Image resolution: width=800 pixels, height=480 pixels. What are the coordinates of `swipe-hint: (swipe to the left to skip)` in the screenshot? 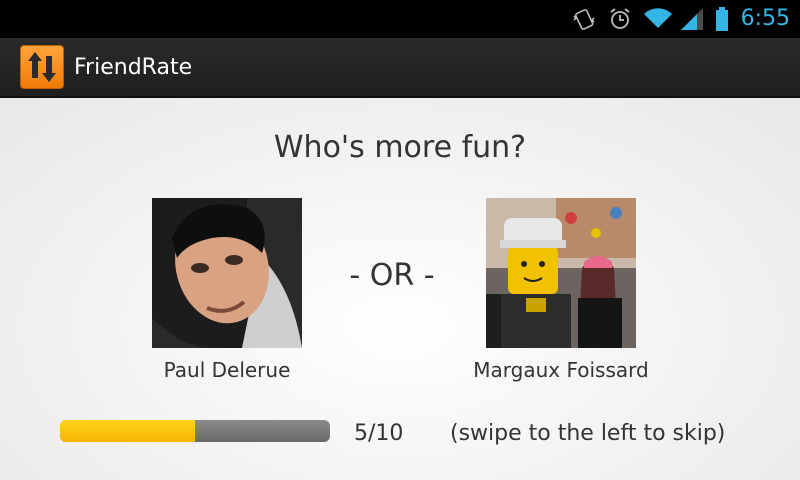 It's located at (588, 433).